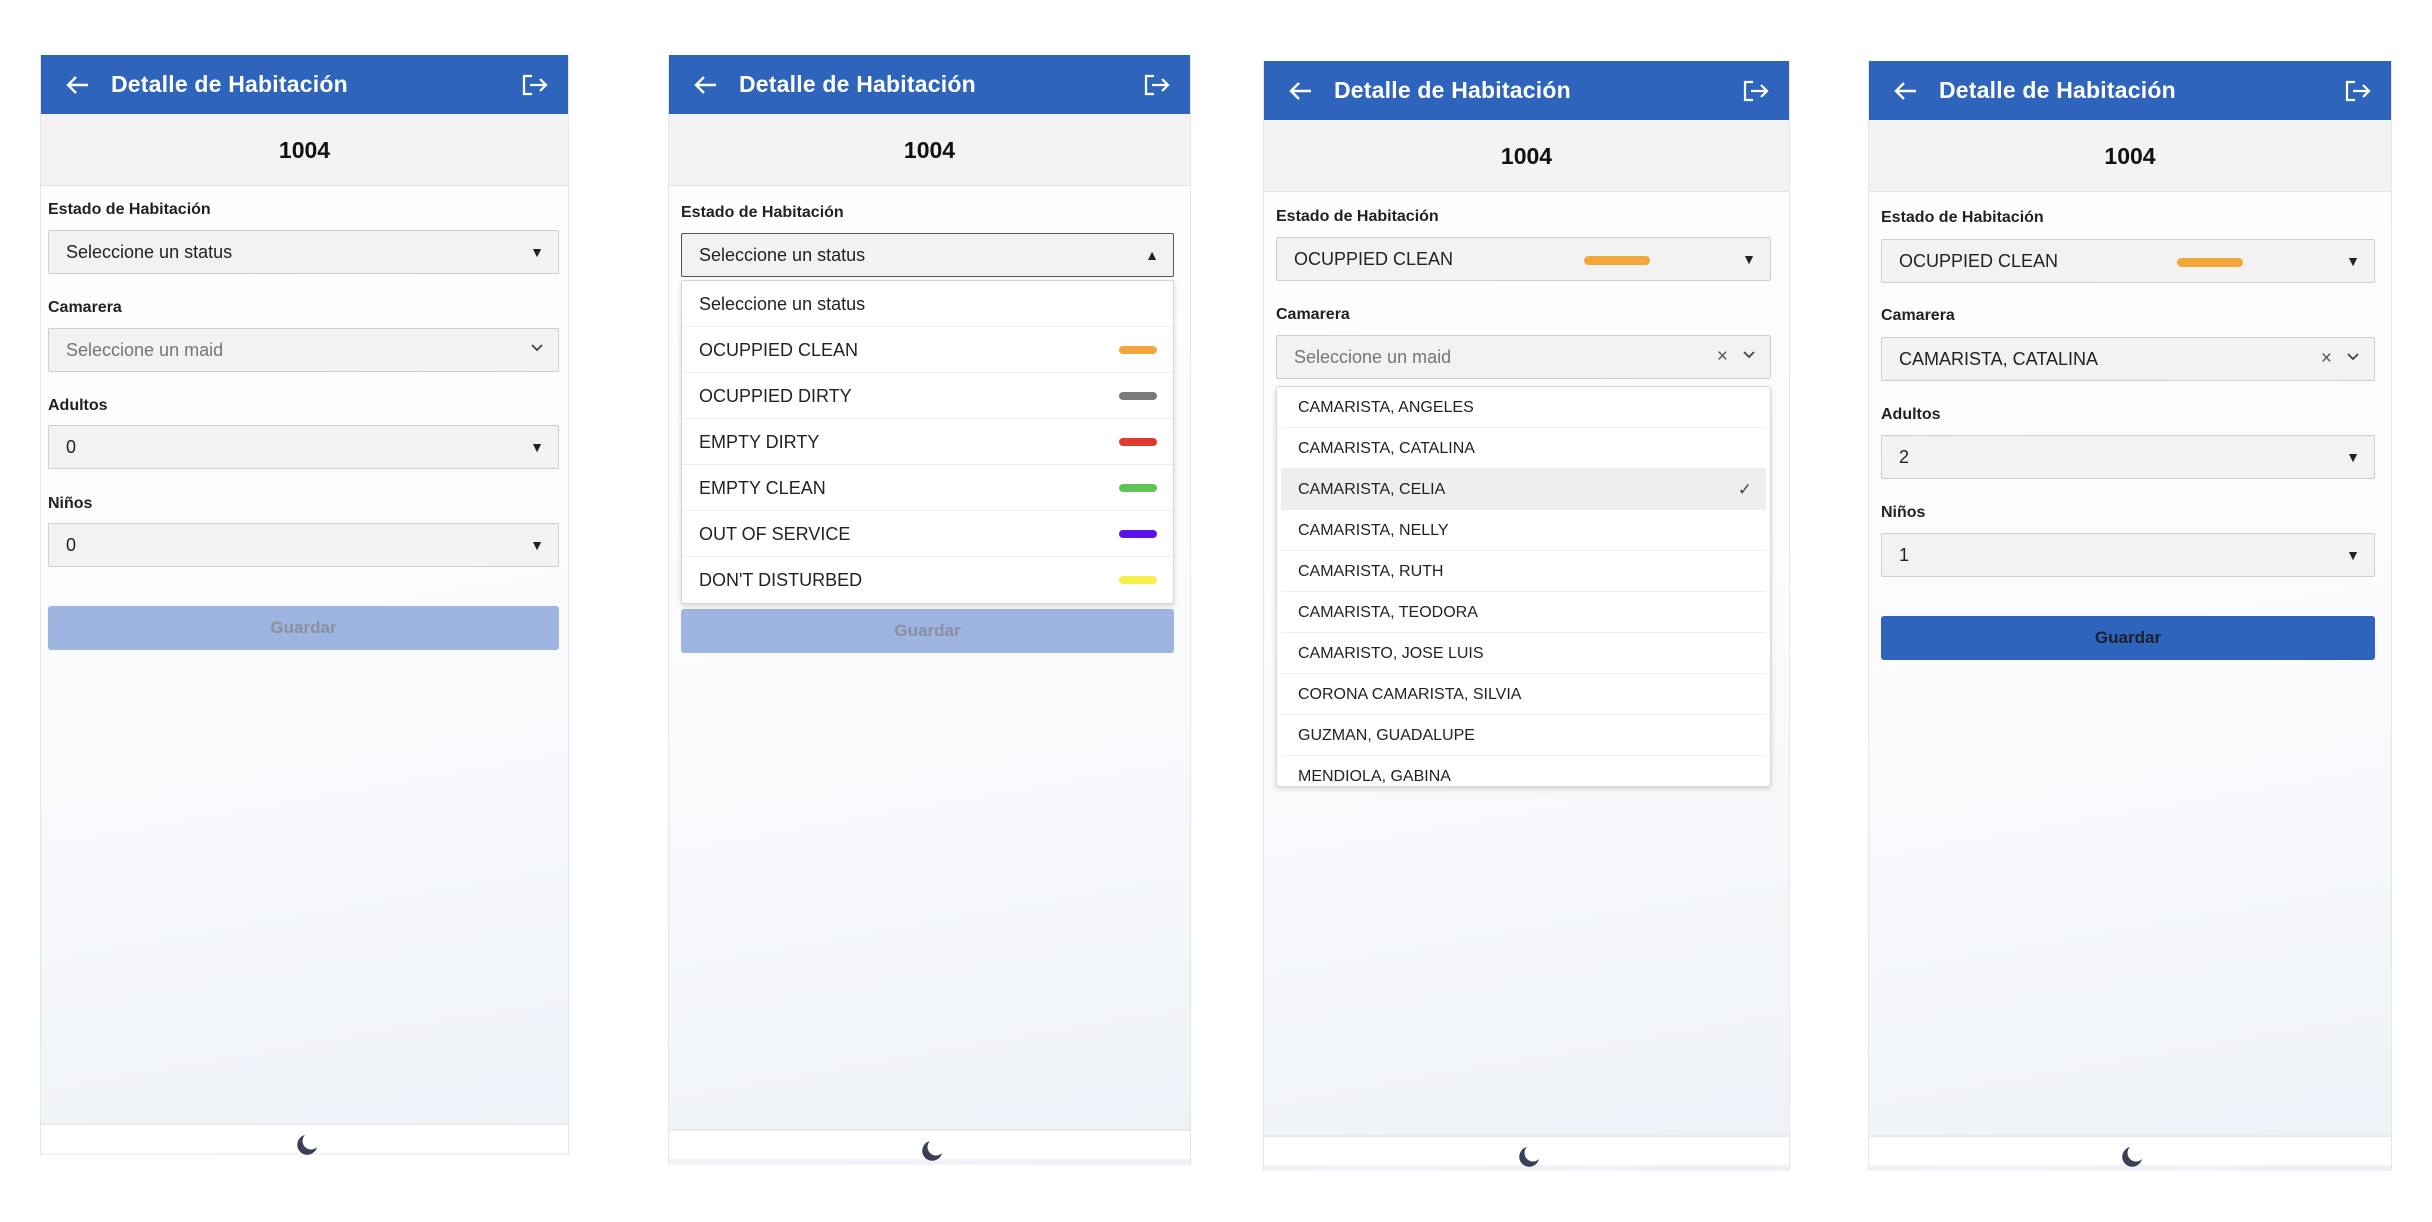 Image resolution: width=2432 pixels, height=1222 pixels. Describe the element at coordinates (71, 447) in the screenshot. I see `adultos-value: 0` at that location.